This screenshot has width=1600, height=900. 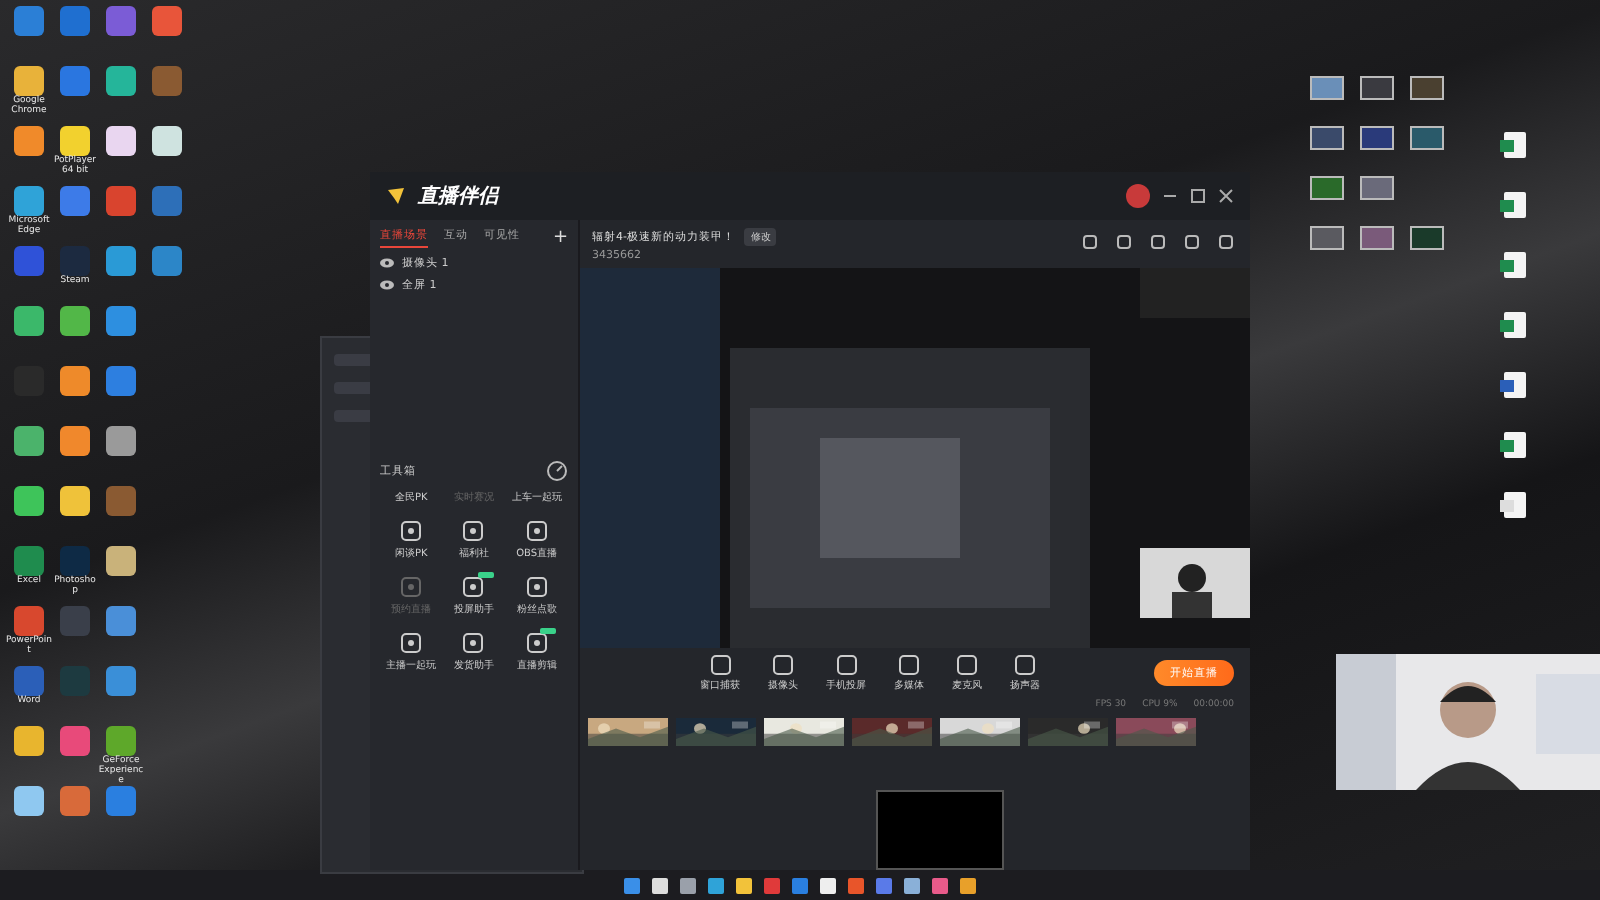 I want to click on add-button: +, so click(x=560, y=238).